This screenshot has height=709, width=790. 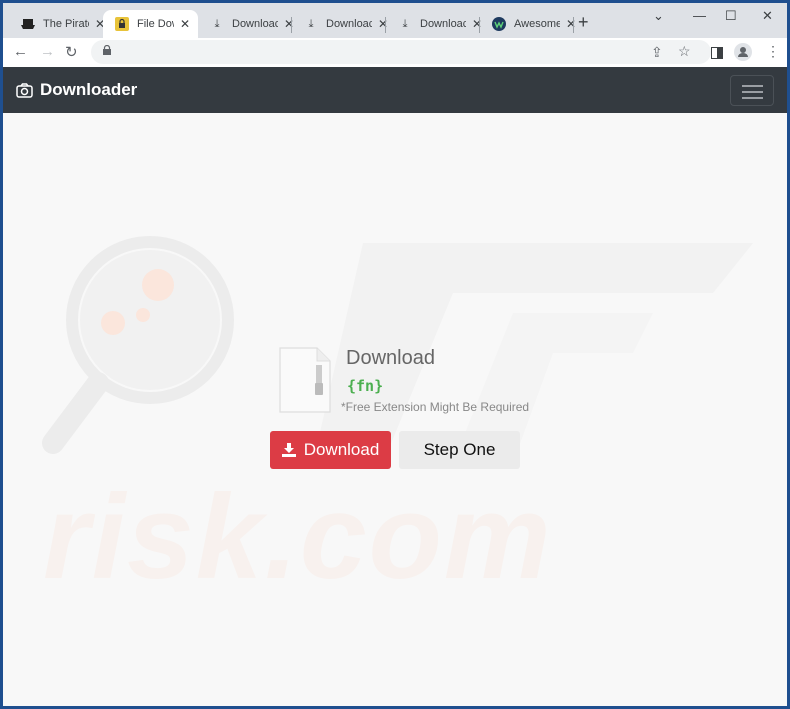 I want to click on download-icon, so click(x=288, y=450).